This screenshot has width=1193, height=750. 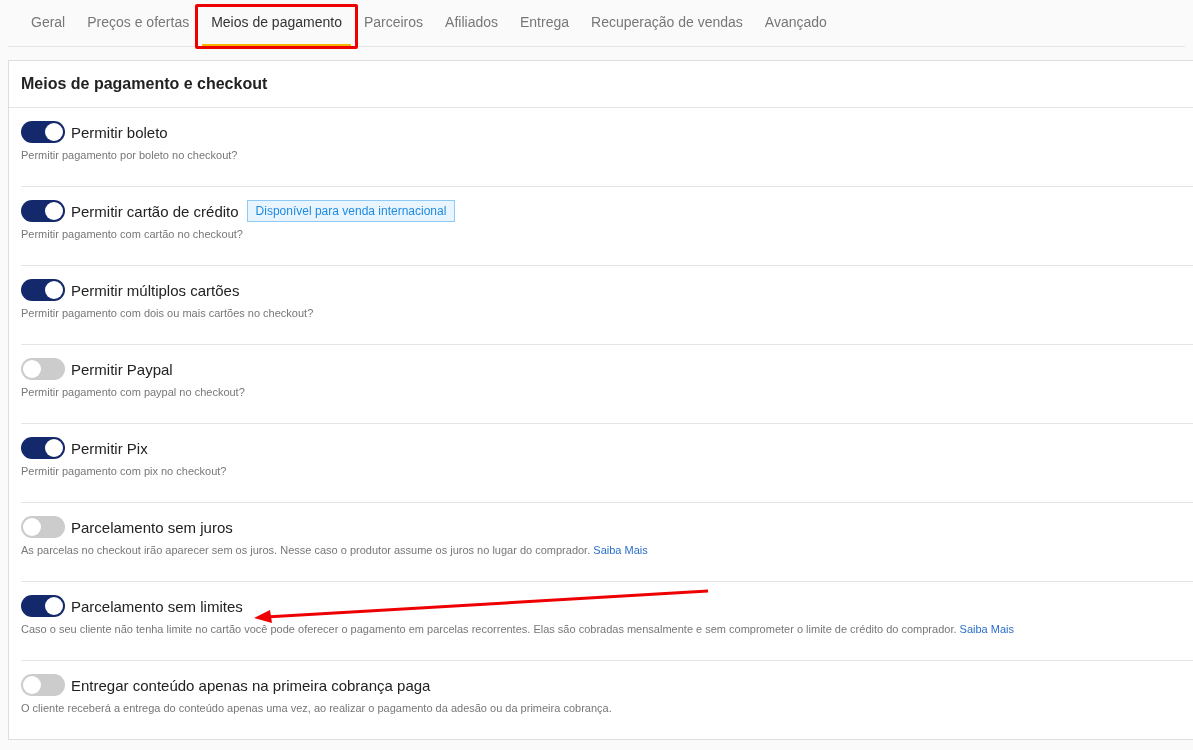 I want to click on setting-description: Permitir pagamento por boleto no checkout?, so click(x=130, y=155).